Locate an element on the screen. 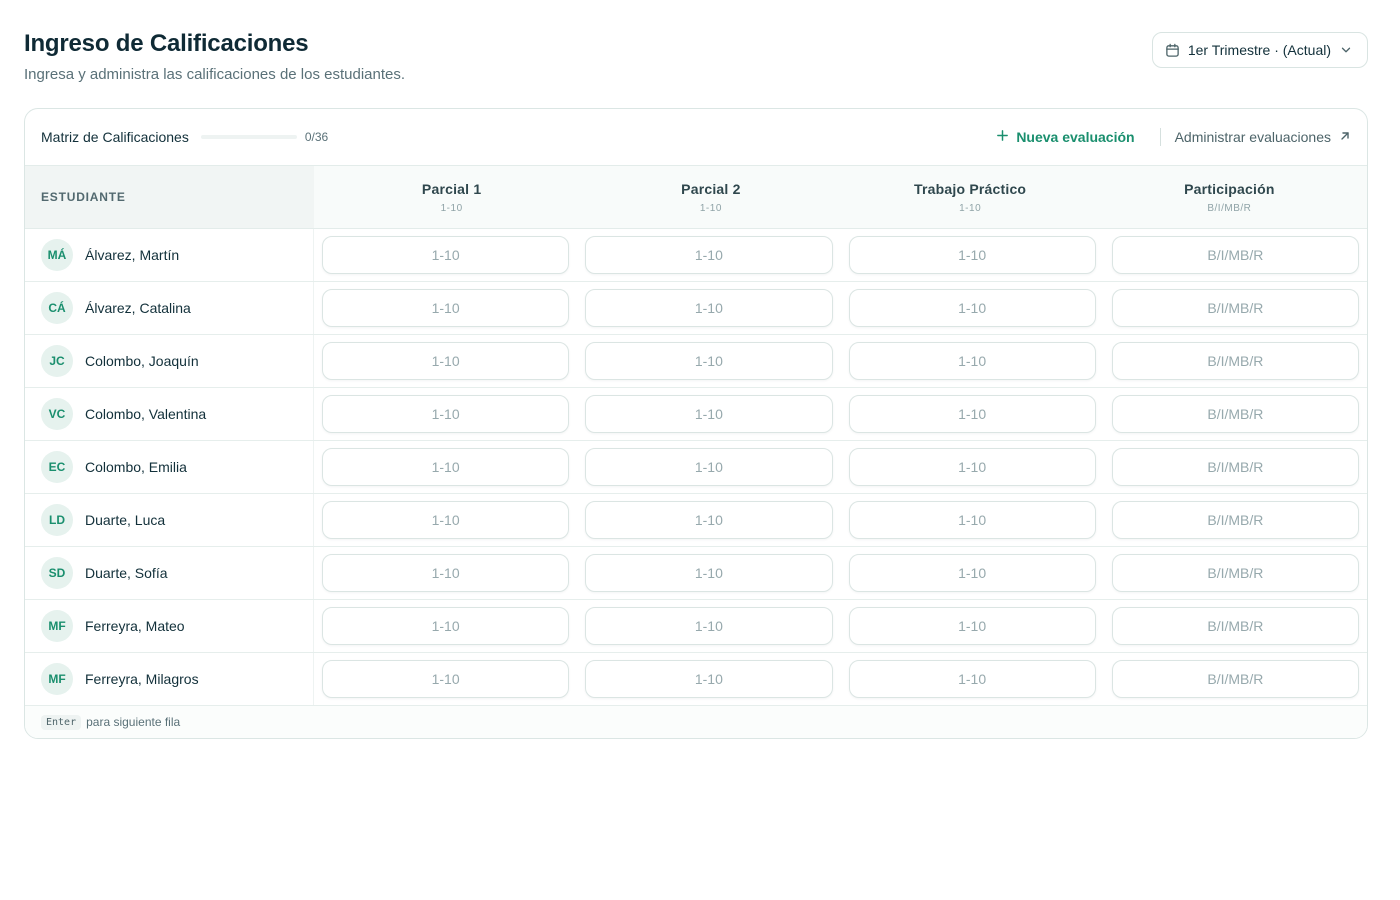 This screenshot has width=1400, height=900. student-name: Ferreyra, Milagros is located at coordinates (142, 679).